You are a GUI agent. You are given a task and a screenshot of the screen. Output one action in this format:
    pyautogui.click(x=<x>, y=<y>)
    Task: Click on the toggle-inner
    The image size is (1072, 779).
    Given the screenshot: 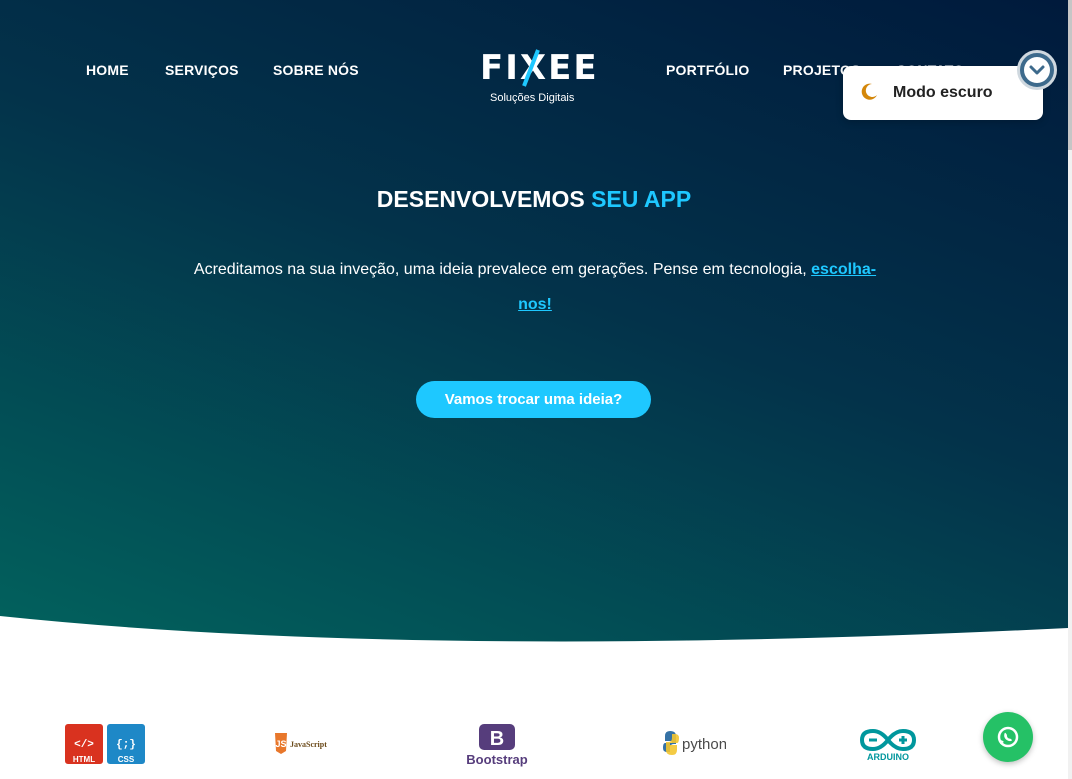 What is the action you would take?
    pyautogui.click(x=1037, y=70)
    